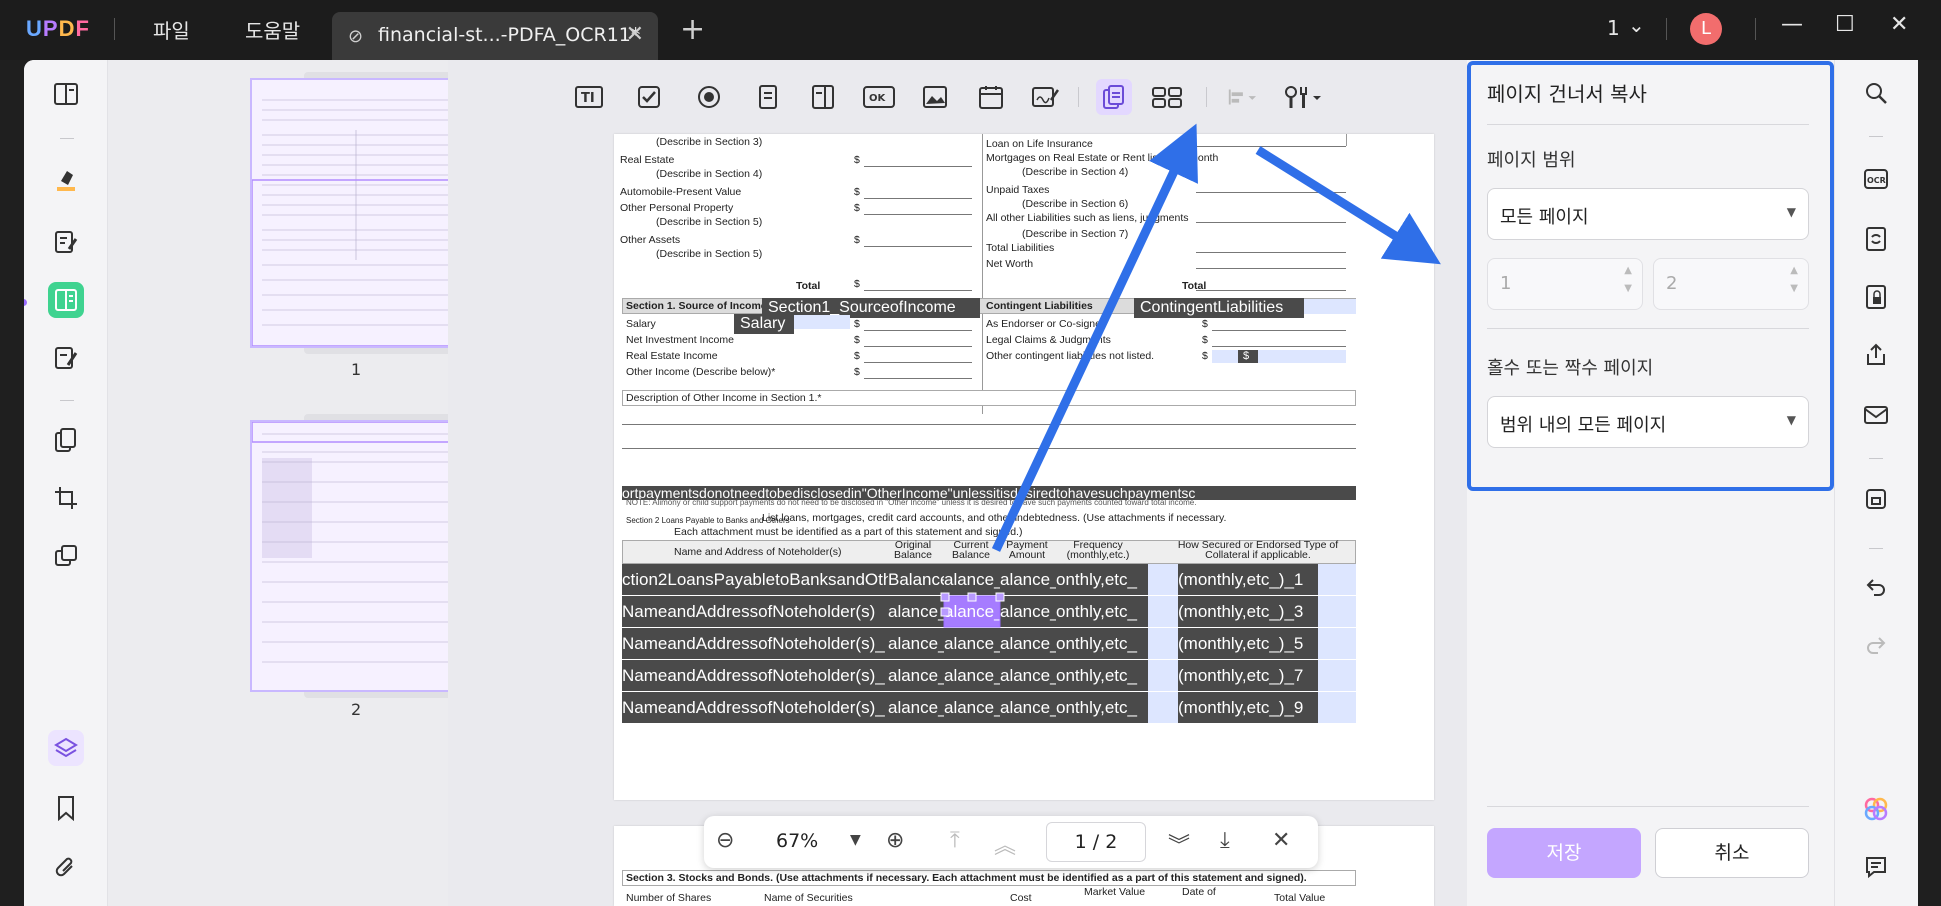 The width and height of the screenshot is (1941, 906). Describe the element at coordinates (991, 97) in the screenshot. I see `date-field-icon` at that location.